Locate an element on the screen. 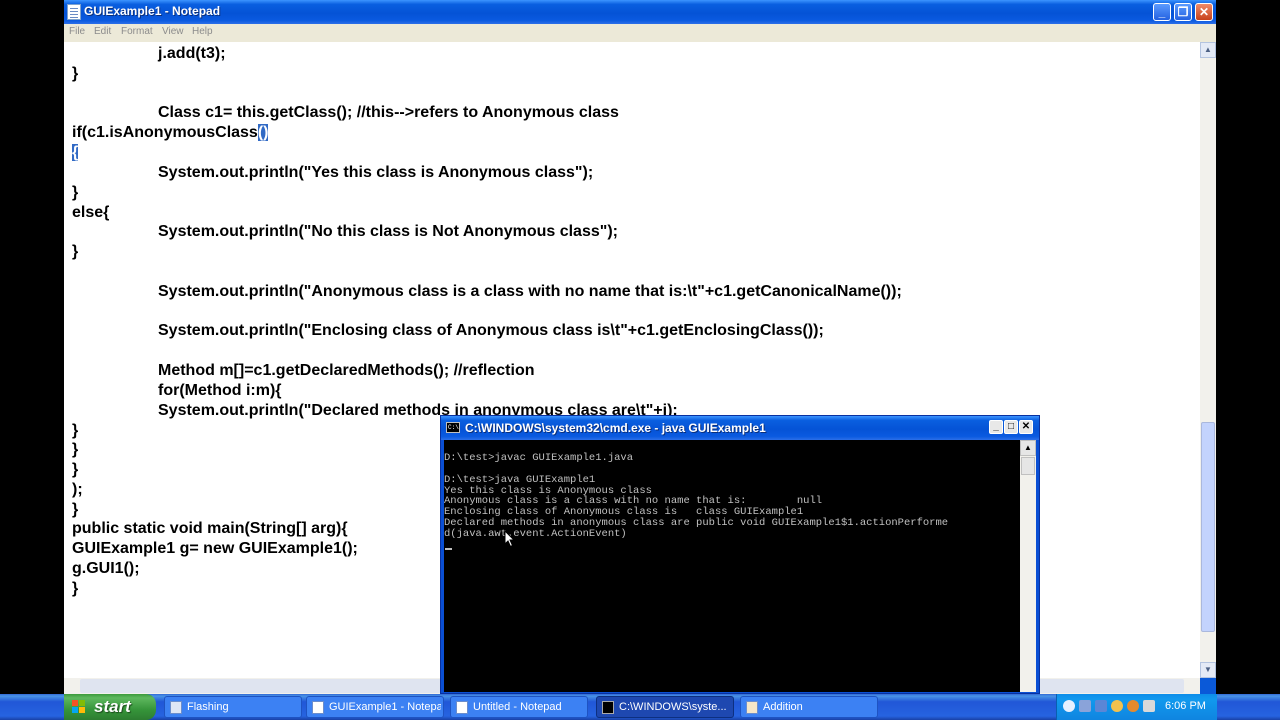 This screenshot has height=720, width=1280. taskbar-item-label: Untitled - Notepad is located at coordinates (517, 707).